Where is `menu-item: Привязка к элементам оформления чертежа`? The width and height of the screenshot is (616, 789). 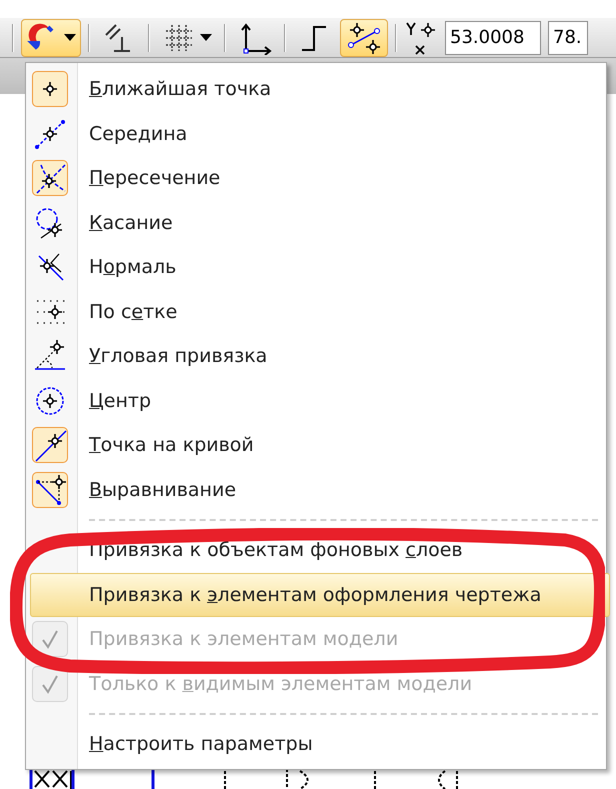 menu-item: Привязка к элементам оформления чертежа is located at coordinates (320, 594).